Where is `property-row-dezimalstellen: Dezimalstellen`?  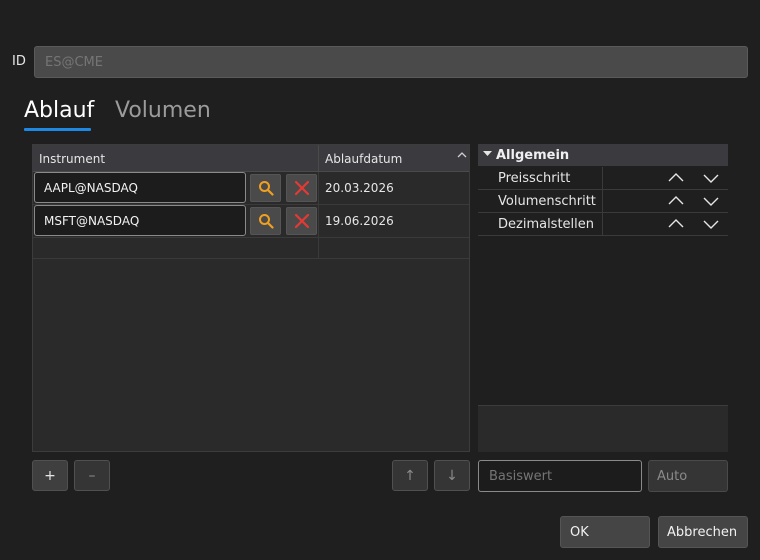
property-row-dezimalstellen: Dezimalstellen is located at coordinates (603, 224).